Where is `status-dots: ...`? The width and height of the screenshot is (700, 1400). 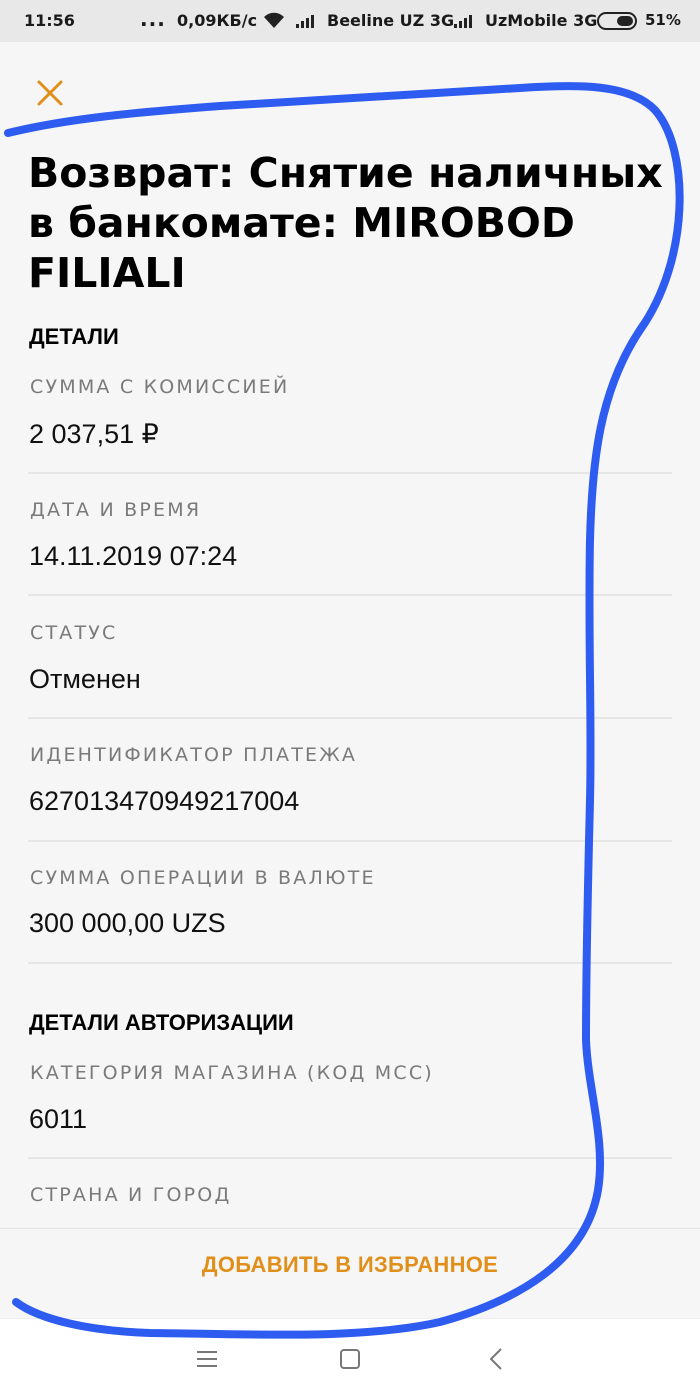
status-dots: ... is located at coordinates (153, 19).